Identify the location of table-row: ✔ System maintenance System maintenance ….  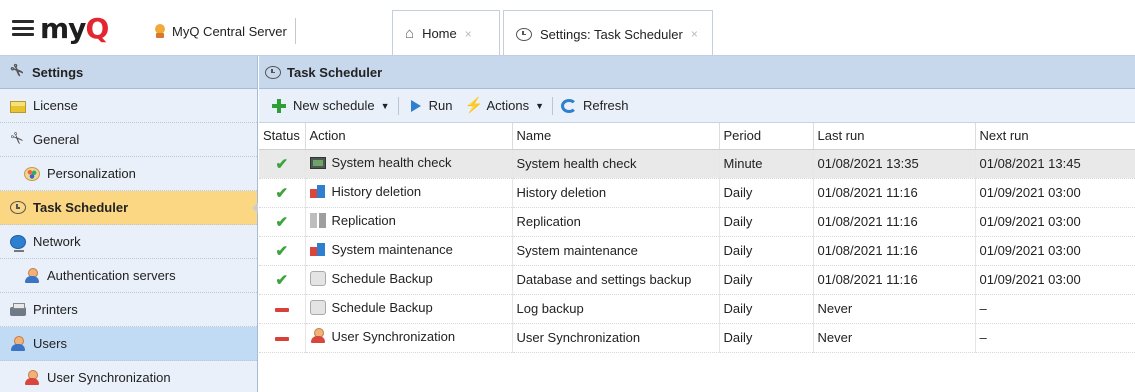
(697, 251).